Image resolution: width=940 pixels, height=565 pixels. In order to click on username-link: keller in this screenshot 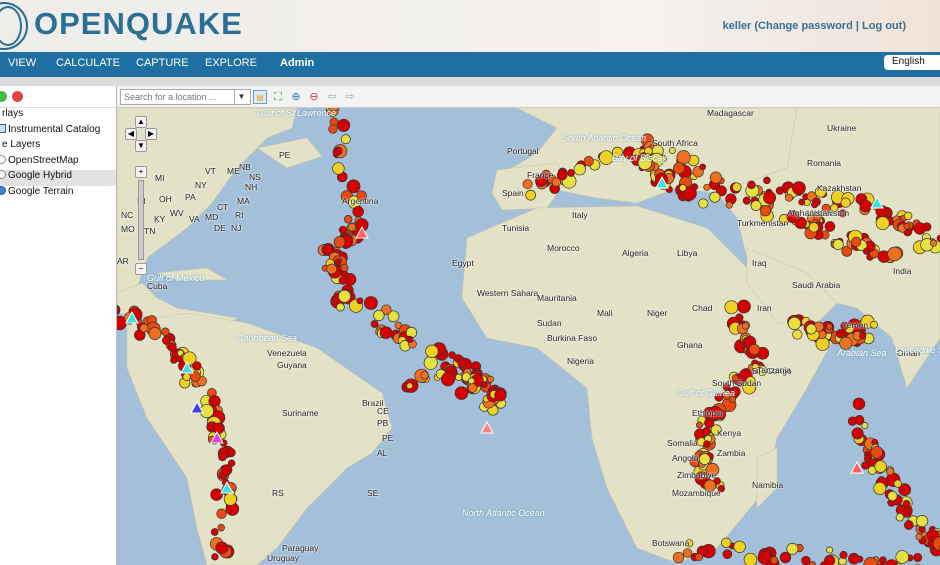, I will do `click(737, 26)`.